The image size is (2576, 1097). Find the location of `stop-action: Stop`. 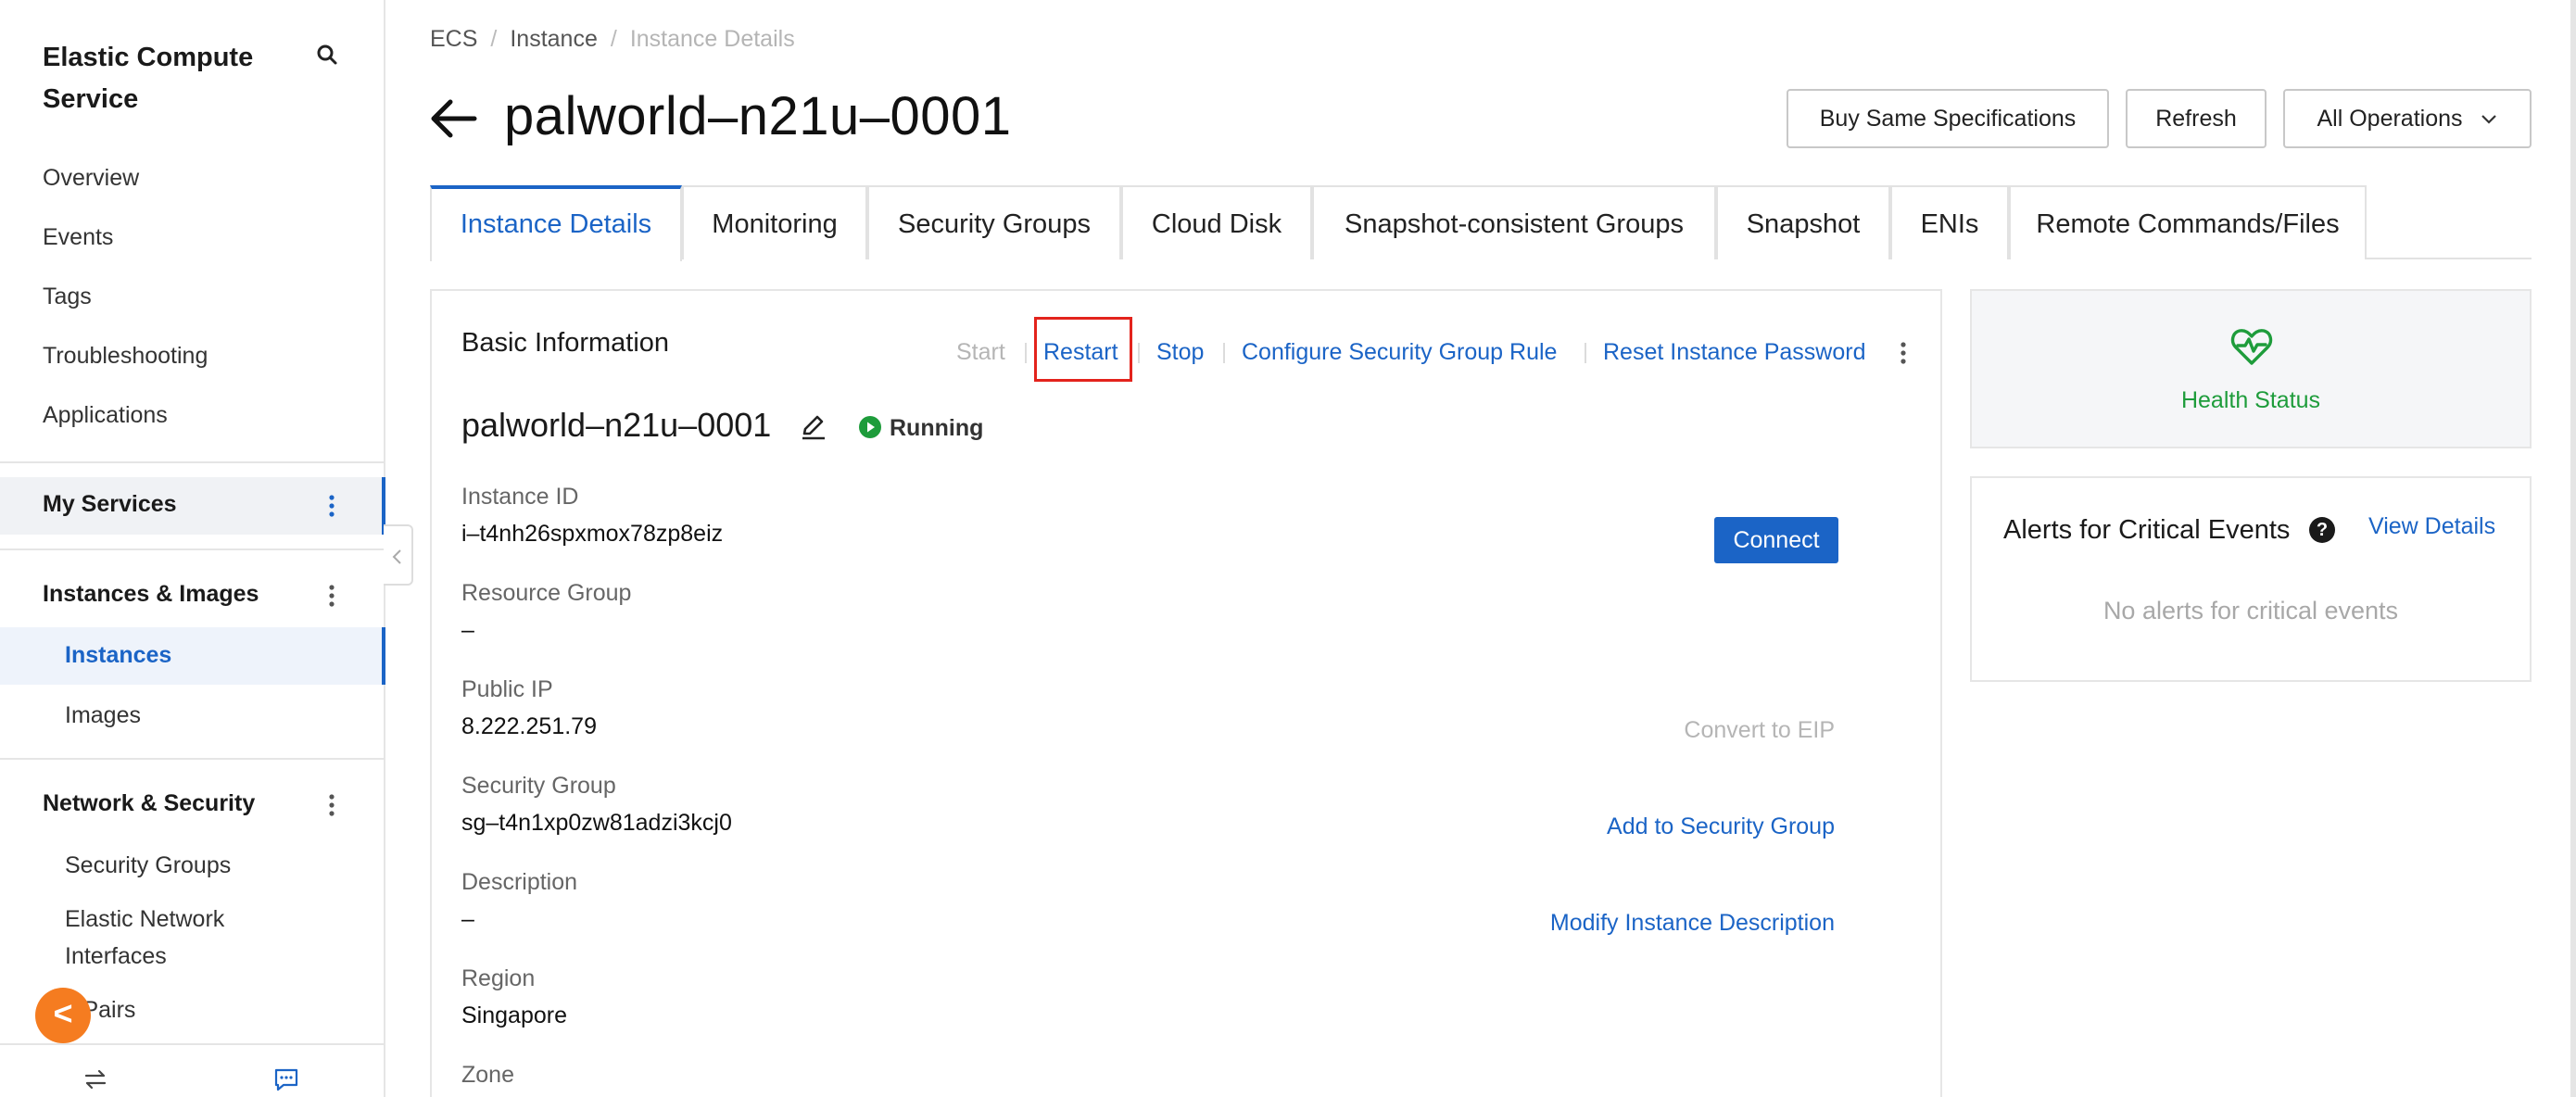

stop-action: Stop is located at coordinates (1180, 352).